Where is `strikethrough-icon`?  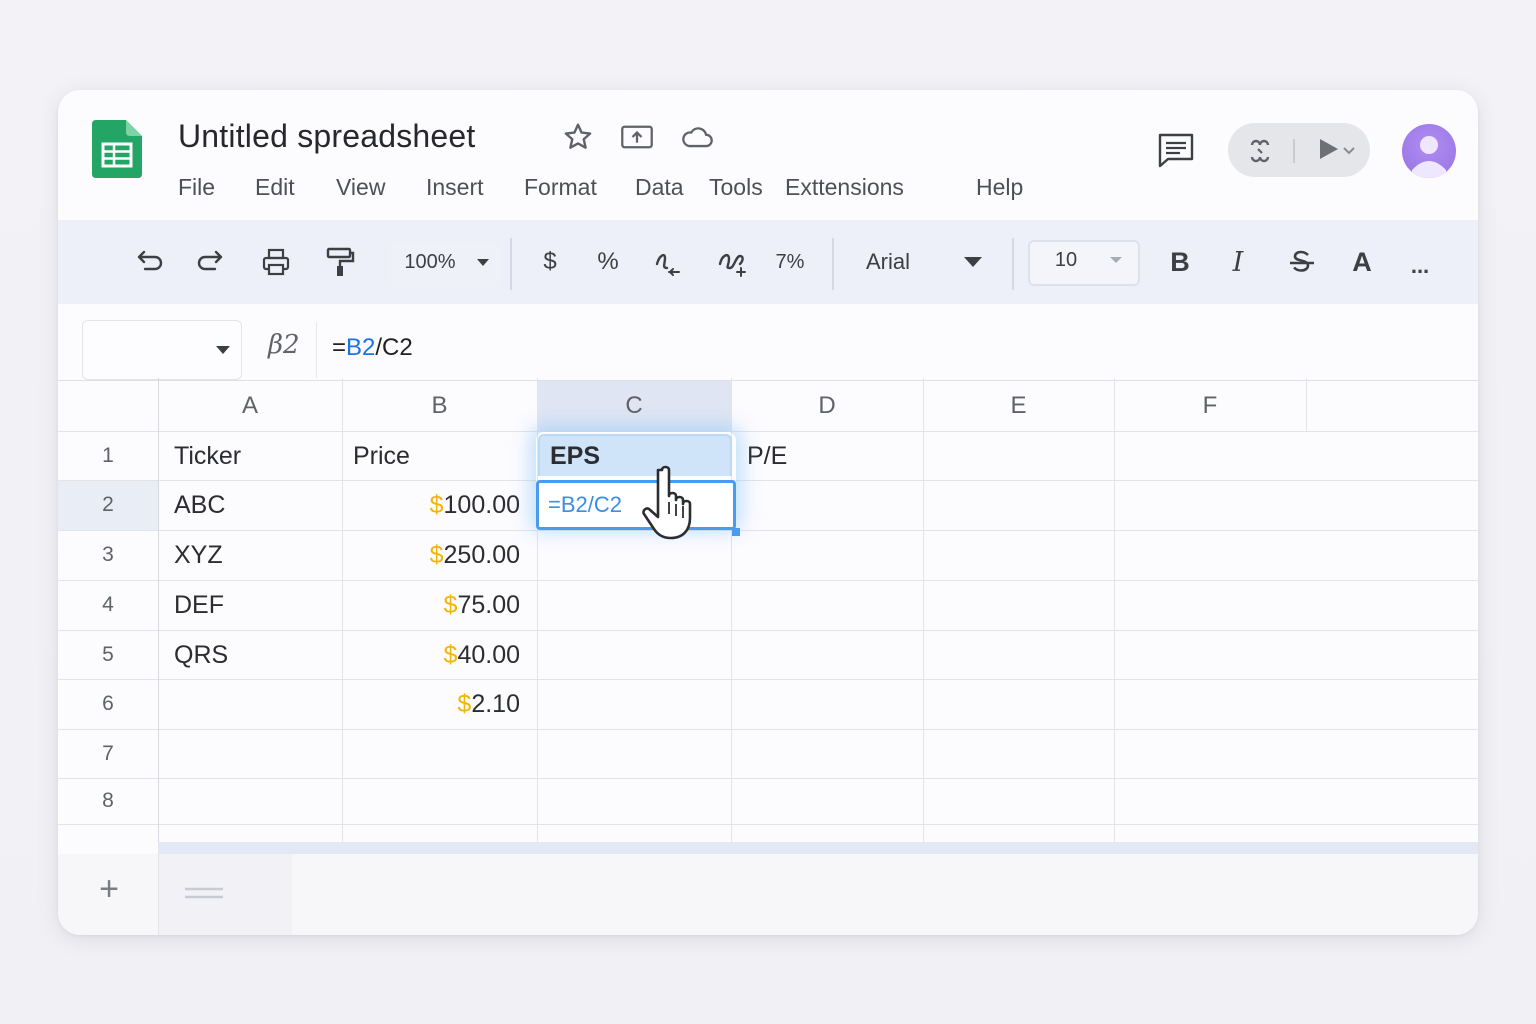 strikethrough-icon is located at coordinates (1302, 262).